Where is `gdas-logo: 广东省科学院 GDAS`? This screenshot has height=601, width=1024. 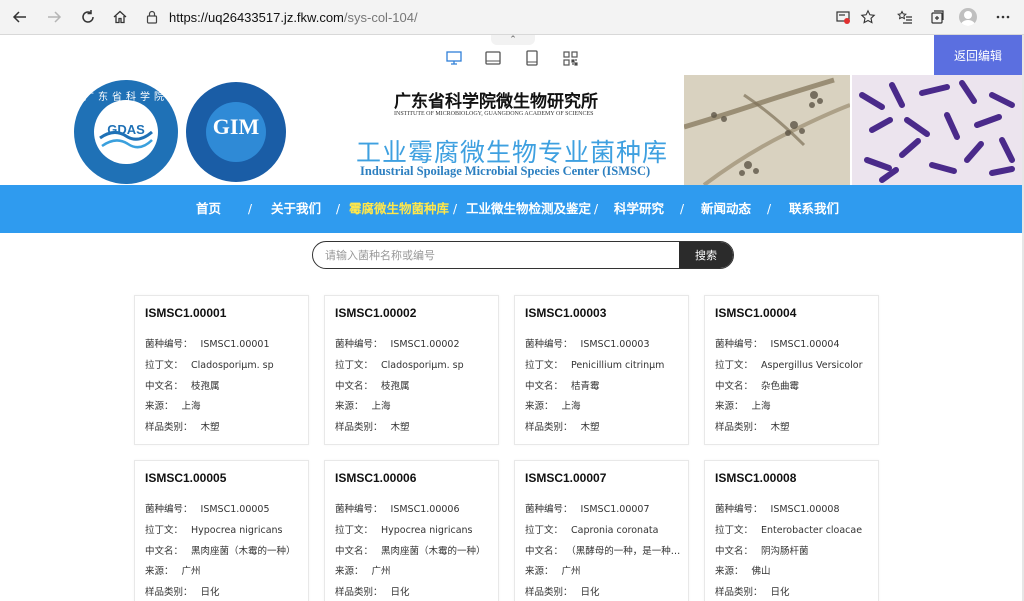
gdas-logo: 广东省科学院 GDAS is located at coordinates (126, 132).